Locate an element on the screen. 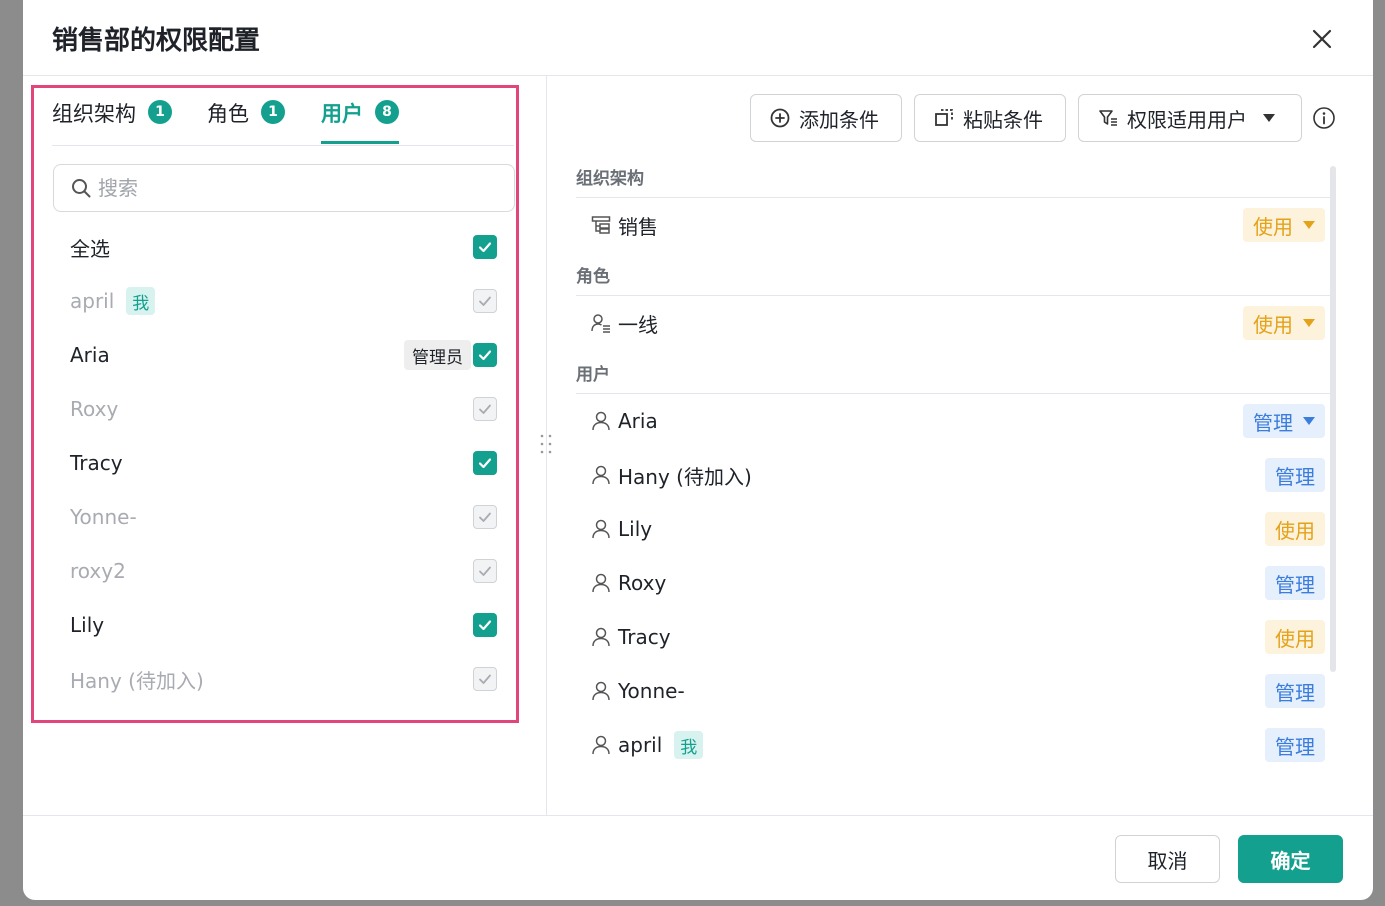 The height and width of the screenshot is (906, 1385). perm-target-name: Aria is located at coordinates (638, 421).